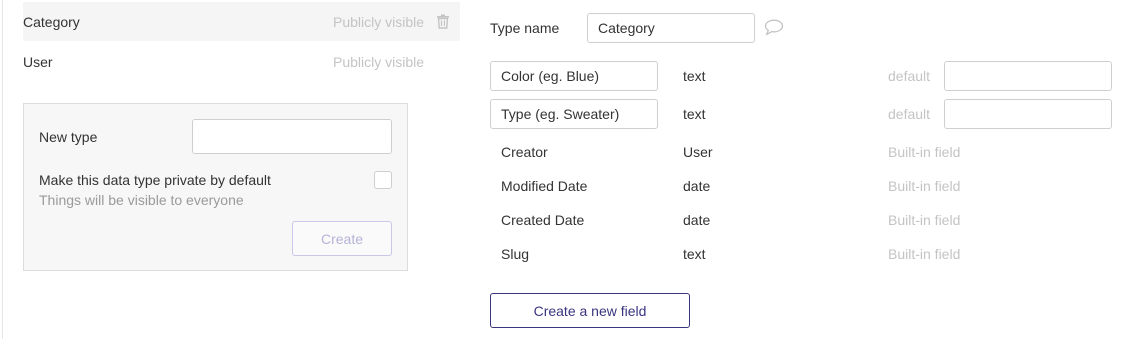 The height and width of the screenshot is (339, 1138). What do you see at coordinates (383, 180) in the screenshot?
I see `private-by-default-checkbox` at bounding box center [383, 180].